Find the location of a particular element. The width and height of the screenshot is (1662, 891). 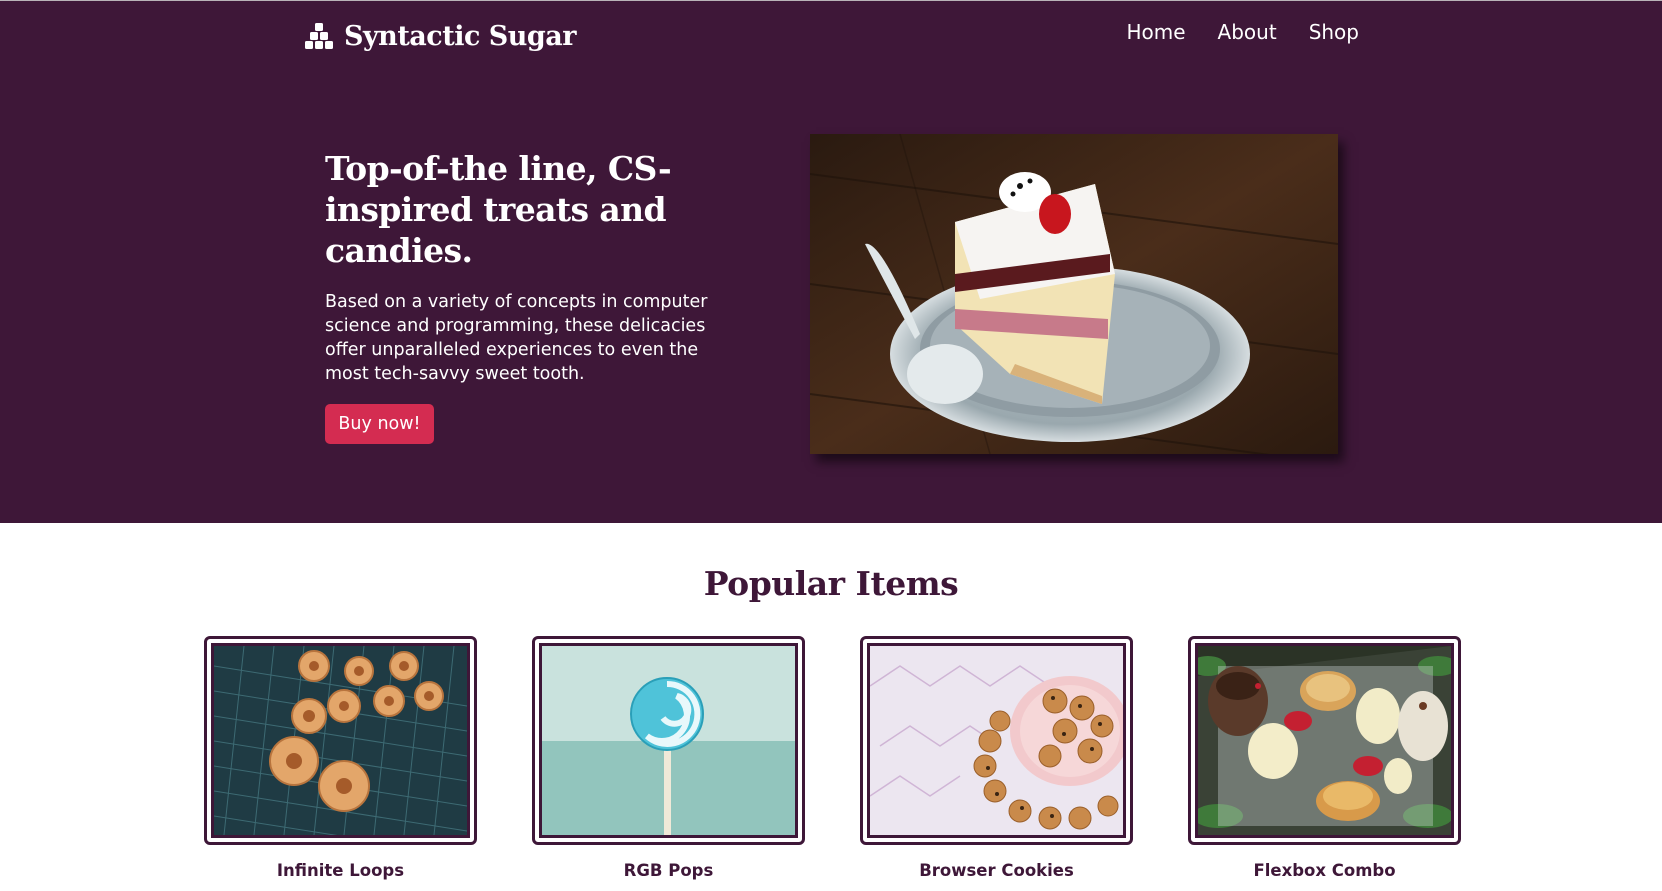

product-label-browser-cookies: Browser Cookies is located at coordinates (996, 870).